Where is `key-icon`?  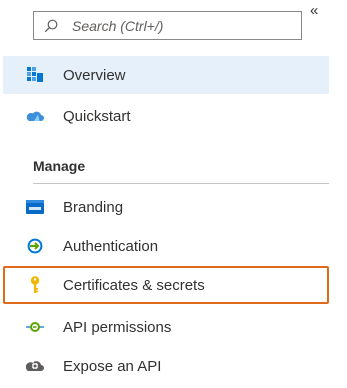
key-icon is located at coordinates (35, 285).